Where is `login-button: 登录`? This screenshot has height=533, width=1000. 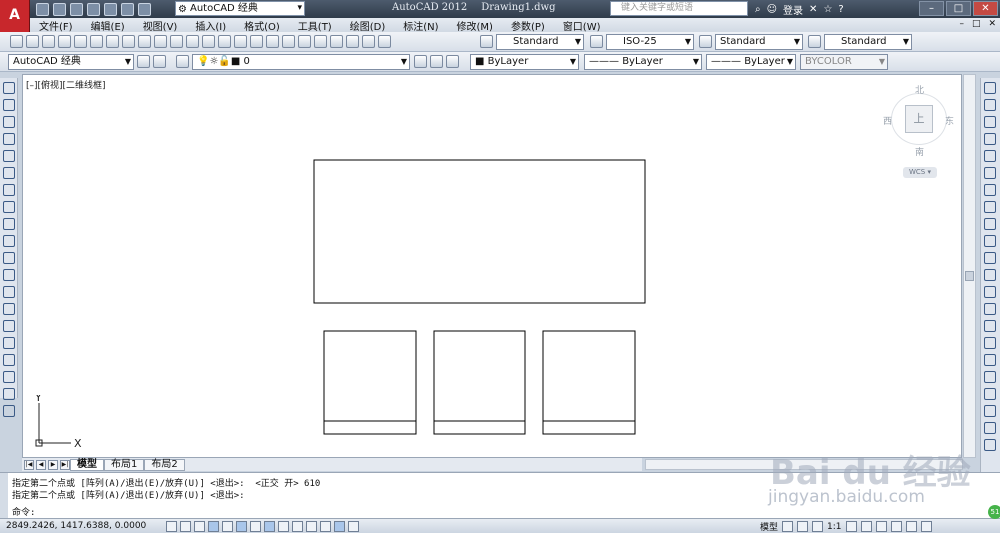
login-button: 登录 is located at coordinates (793, 9).